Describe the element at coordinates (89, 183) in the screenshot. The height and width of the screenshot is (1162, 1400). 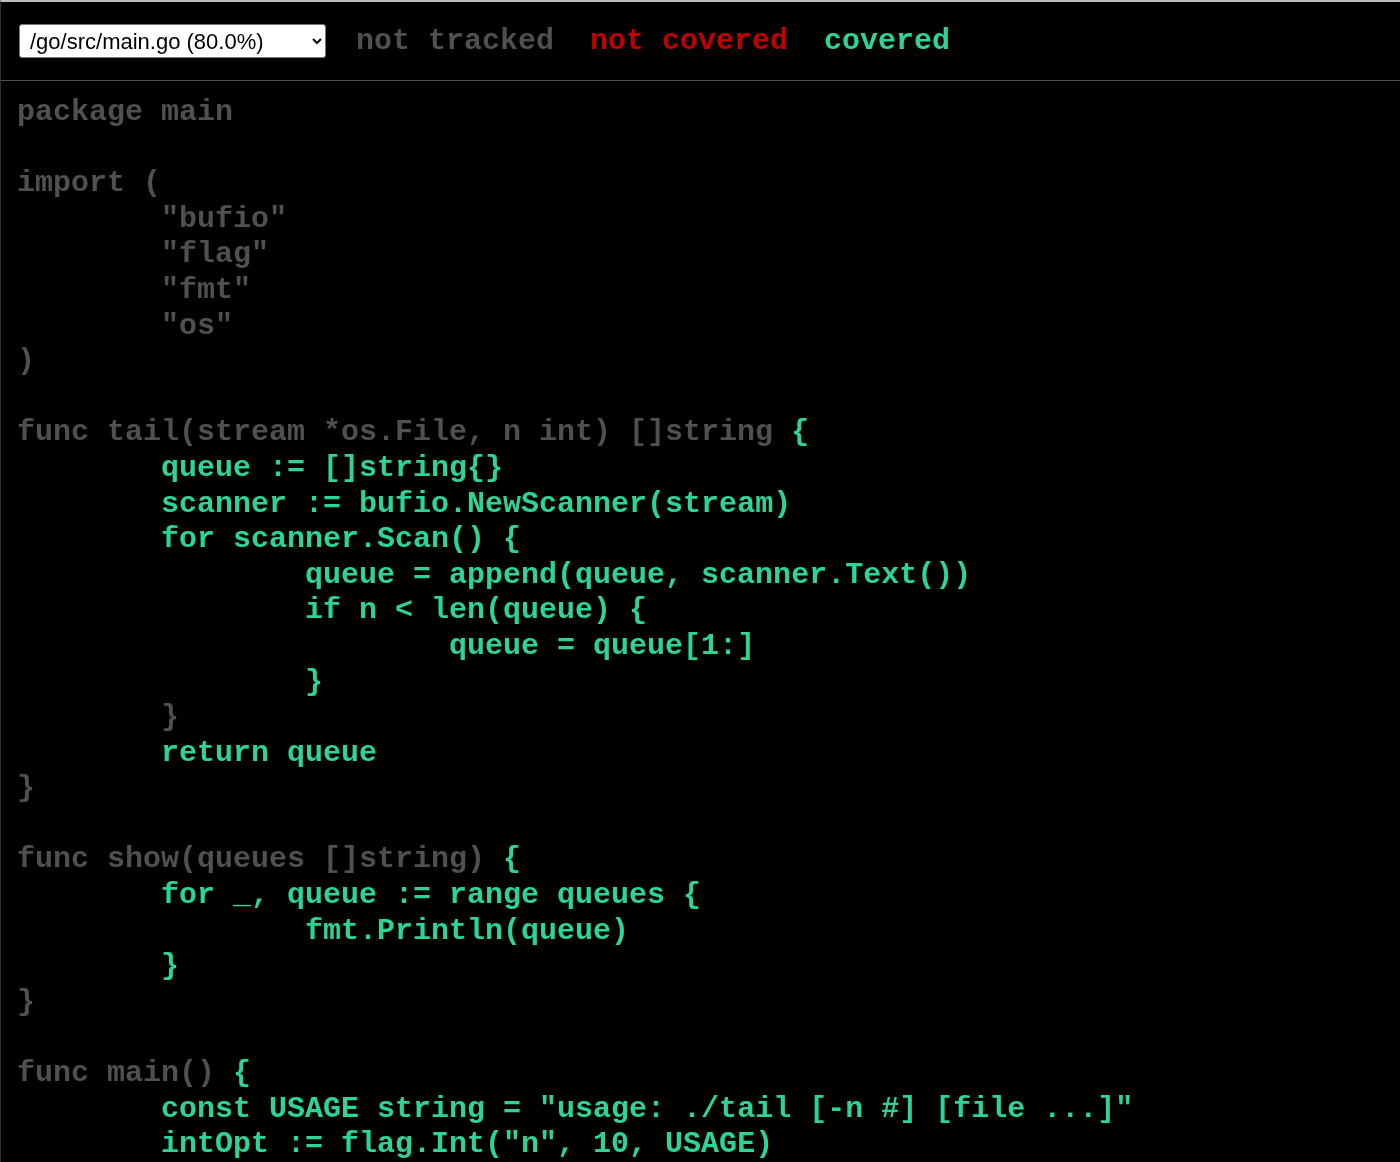
I see `code-text: import (` at that location.